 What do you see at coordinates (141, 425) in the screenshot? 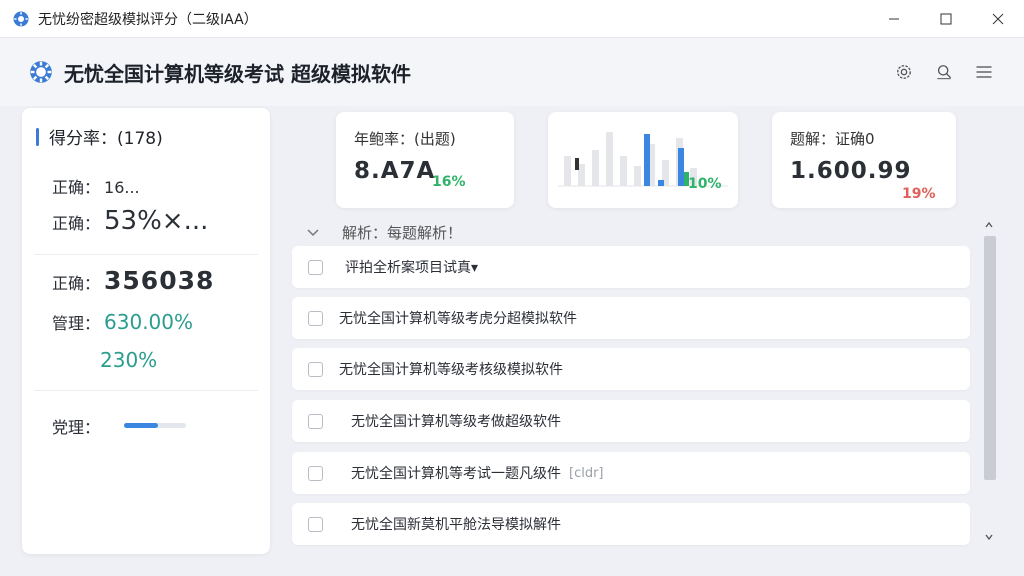
I see `progress-fill` at bounding box center [141, 425].